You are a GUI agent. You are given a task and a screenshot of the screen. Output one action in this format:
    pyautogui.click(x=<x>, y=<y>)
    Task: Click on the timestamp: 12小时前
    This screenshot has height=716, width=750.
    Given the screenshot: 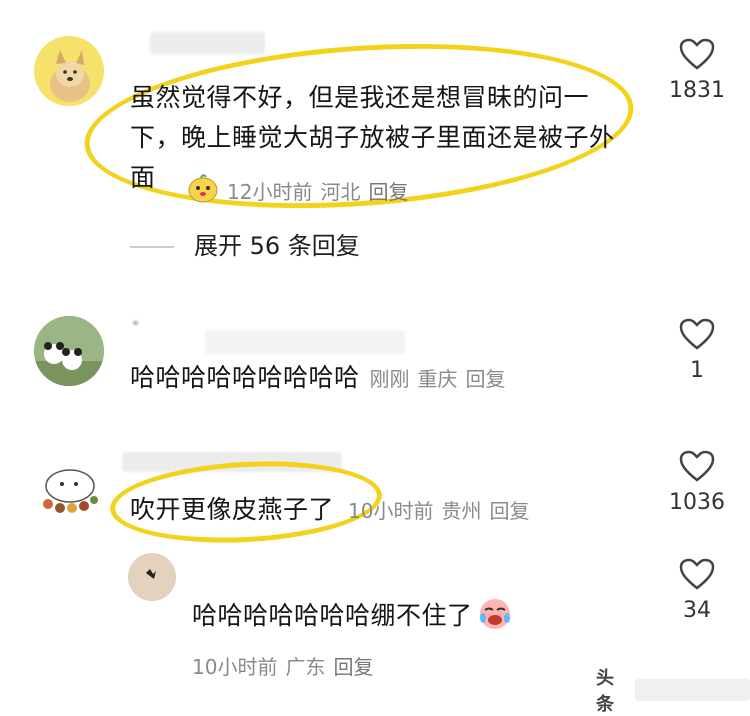 What is the action you would take?
    pyautogui.click(x=270, y=192)
    